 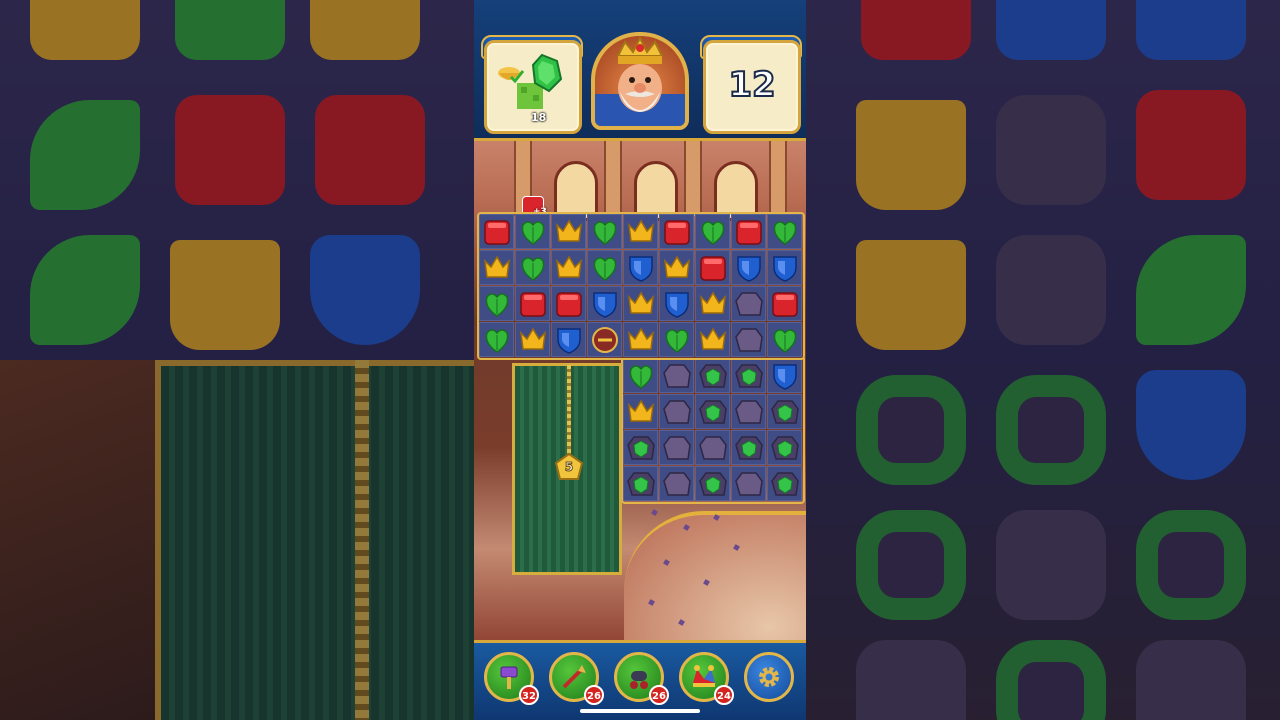 What do you see at coordinates (529, 695) in the screenshot?
I see `hammer-count: 32` at bounding box center [529, 695].